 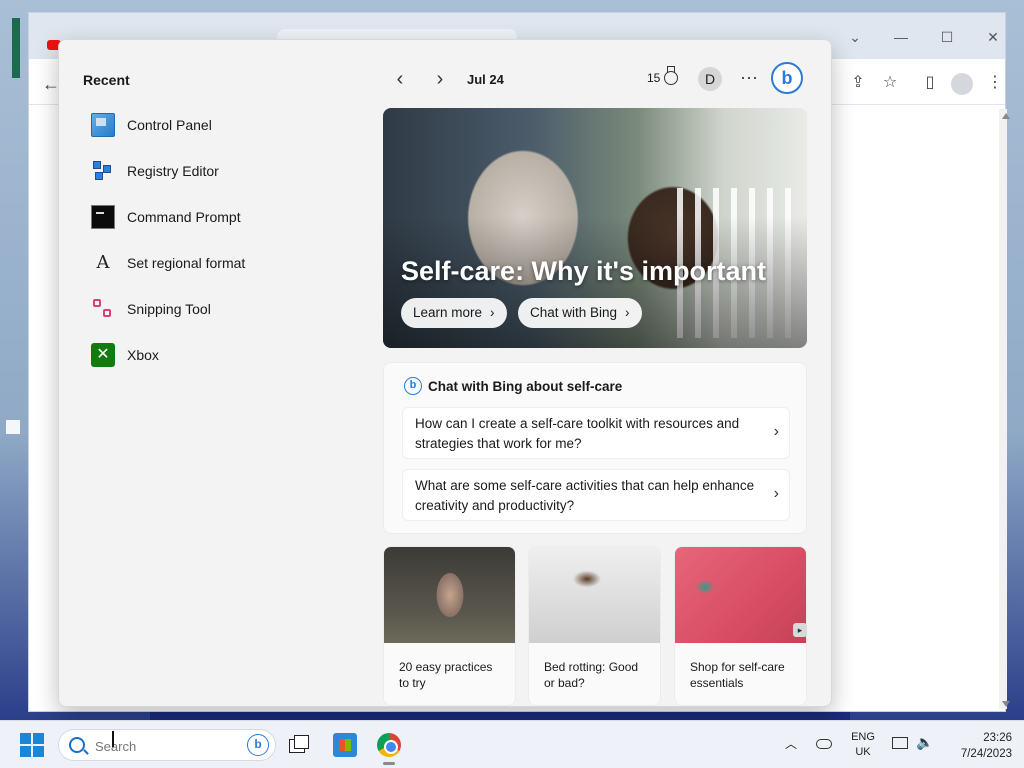 What do you see at coordinates (221, 125) in the screenshot?
I see `recent-item-control-panel: Control Panel` at bounding box center [221, 125].